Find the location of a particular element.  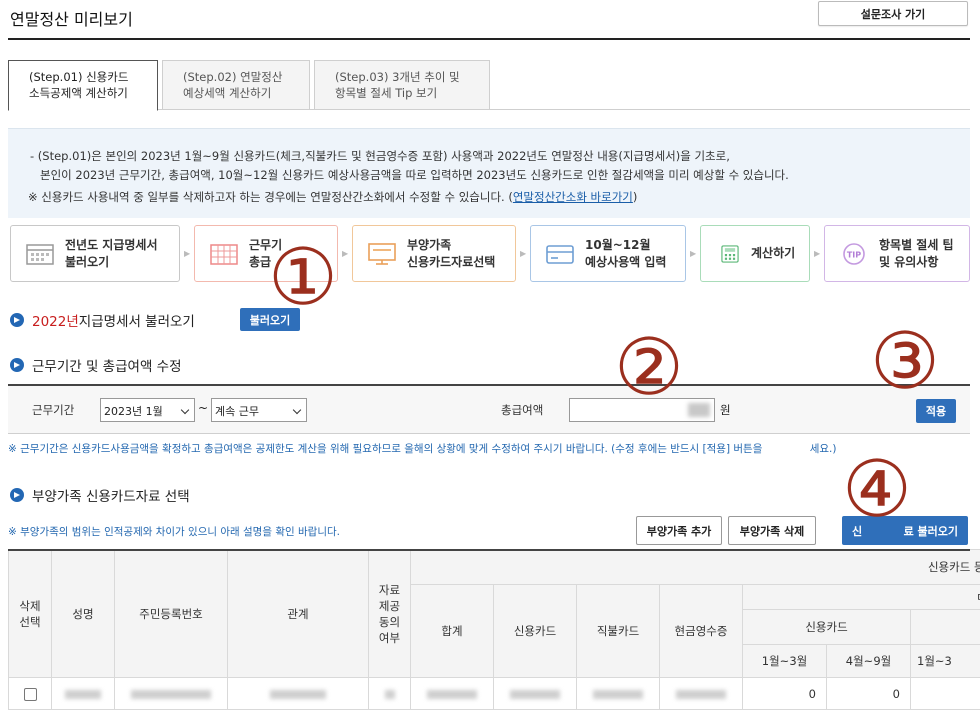

step-load-statement: 전년도 지급명세서 불러오기 is located at coordinates (95, 253).